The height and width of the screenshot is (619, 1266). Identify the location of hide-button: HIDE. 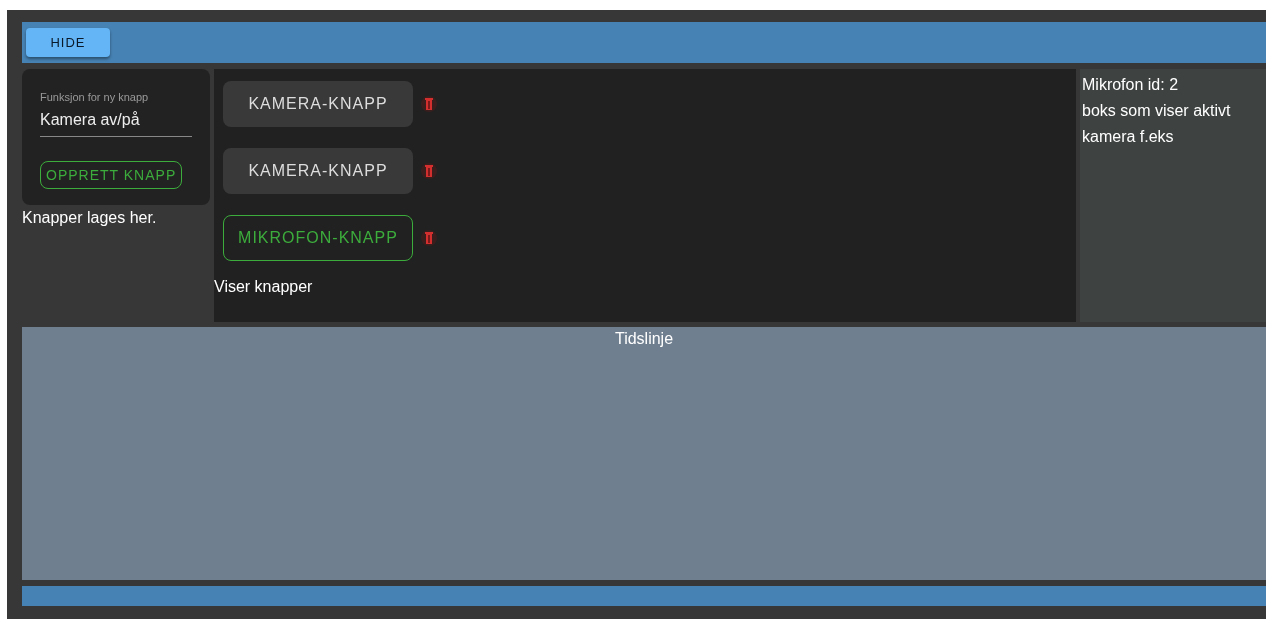
(68, 42).